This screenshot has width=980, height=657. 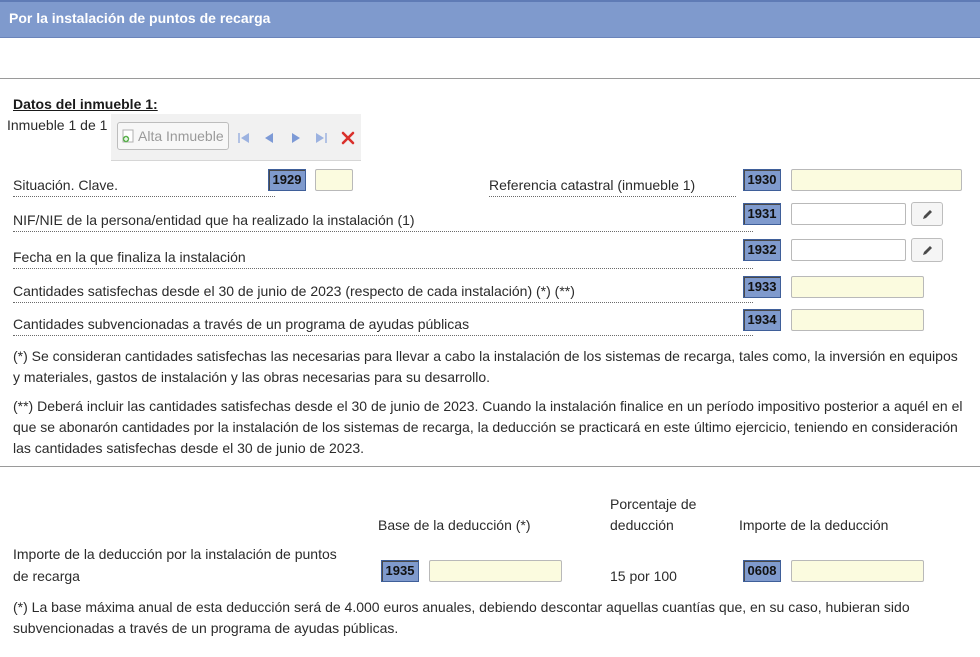 I want to click on first-icon, so click(x=244, y=138).